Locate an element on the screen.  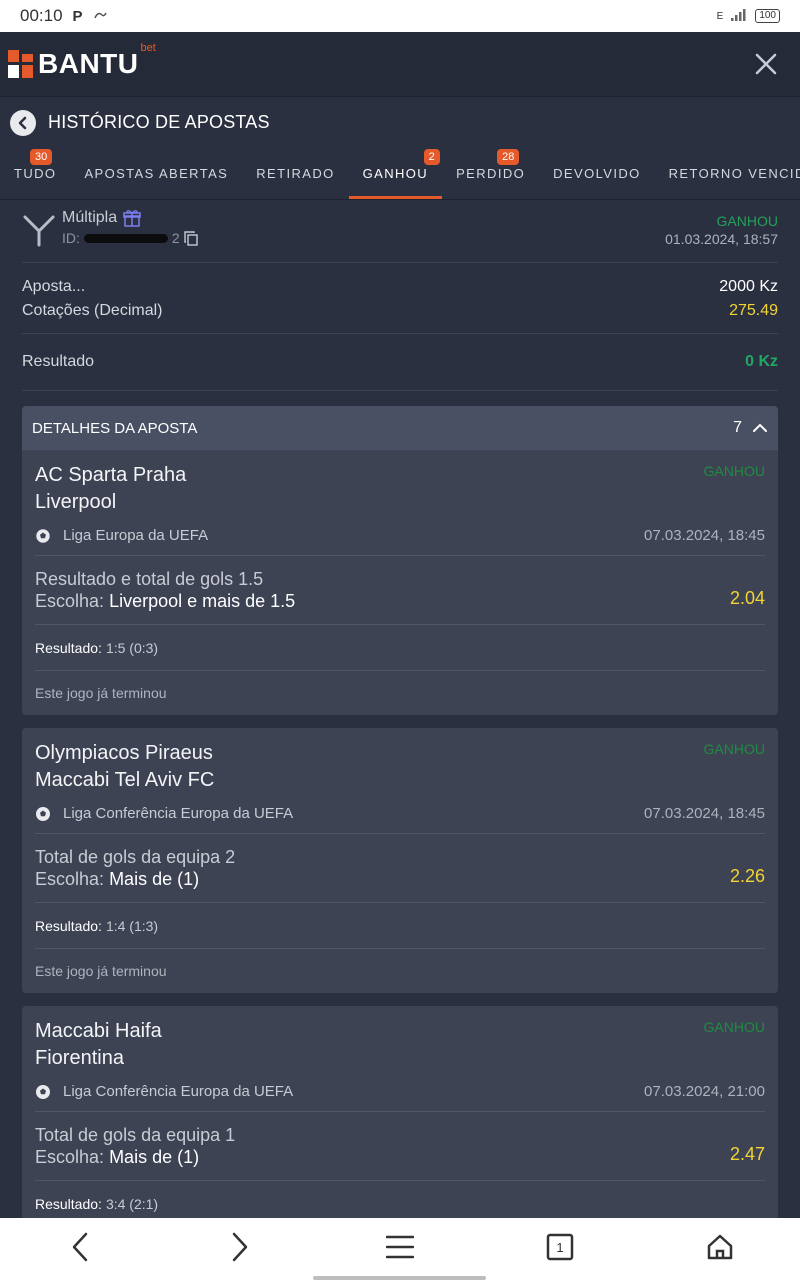
choice: Escolha: Liverpool e mais de 1.5 is located at coordinates (400, 601).